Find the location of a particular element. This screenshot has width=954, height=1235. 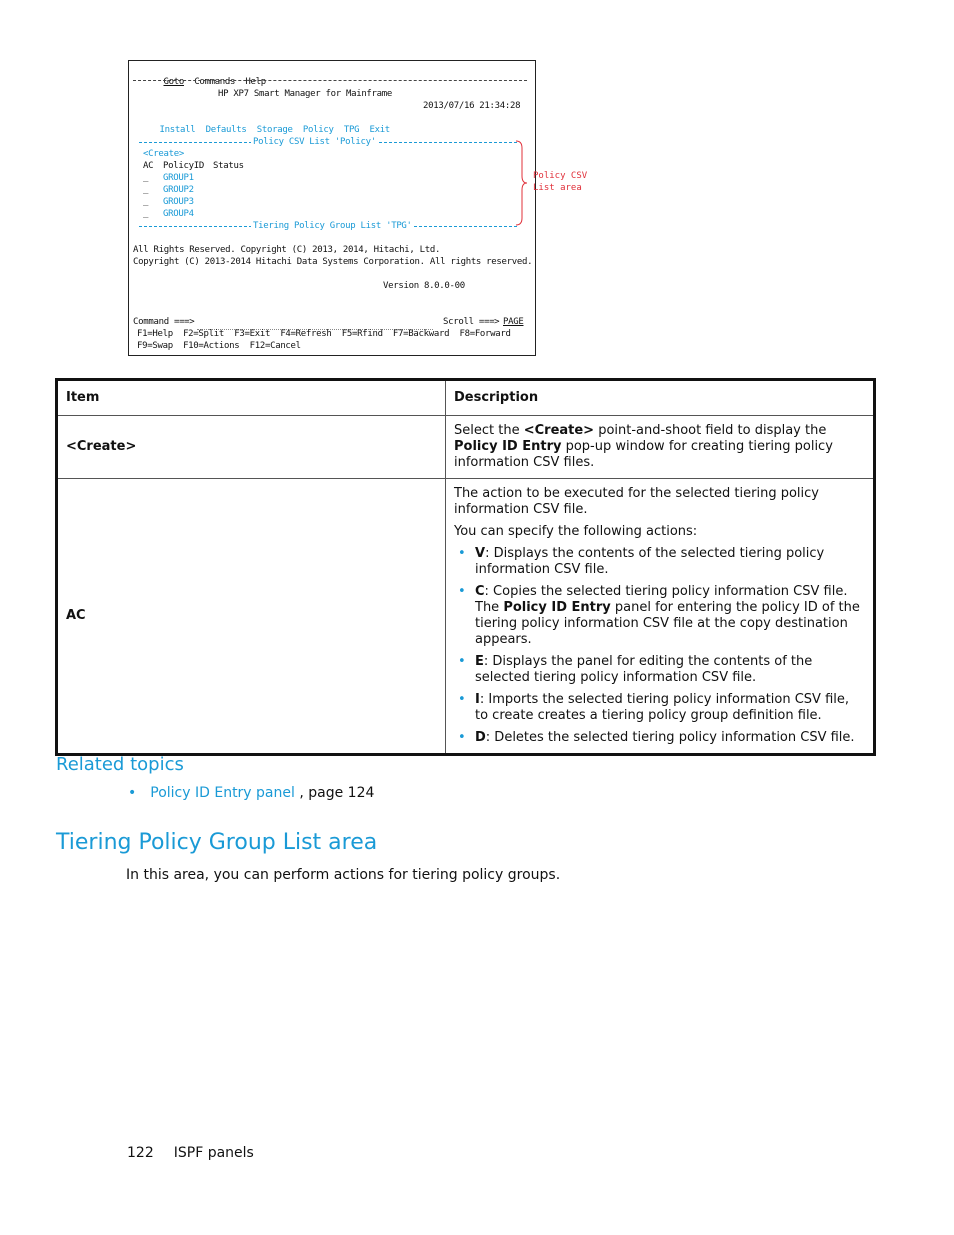

menu-help: Help is located at coordinates (255, 82).